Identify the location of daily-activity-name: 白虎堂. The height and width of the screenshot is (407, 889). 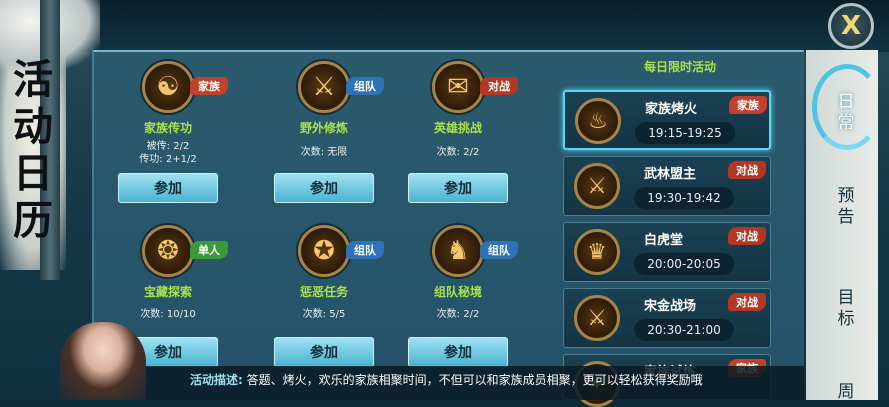
(664, 240).